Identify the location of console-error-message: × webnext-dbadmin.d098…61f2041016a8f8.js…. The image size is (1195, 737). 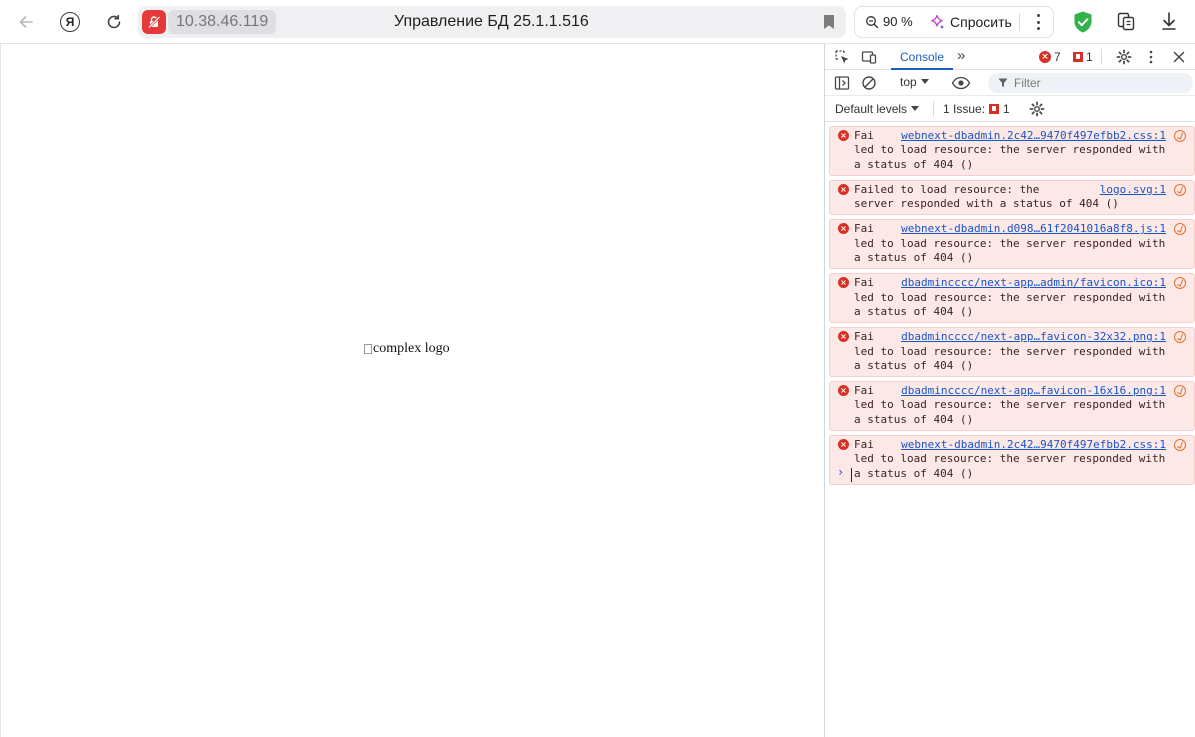
(1012, 244).